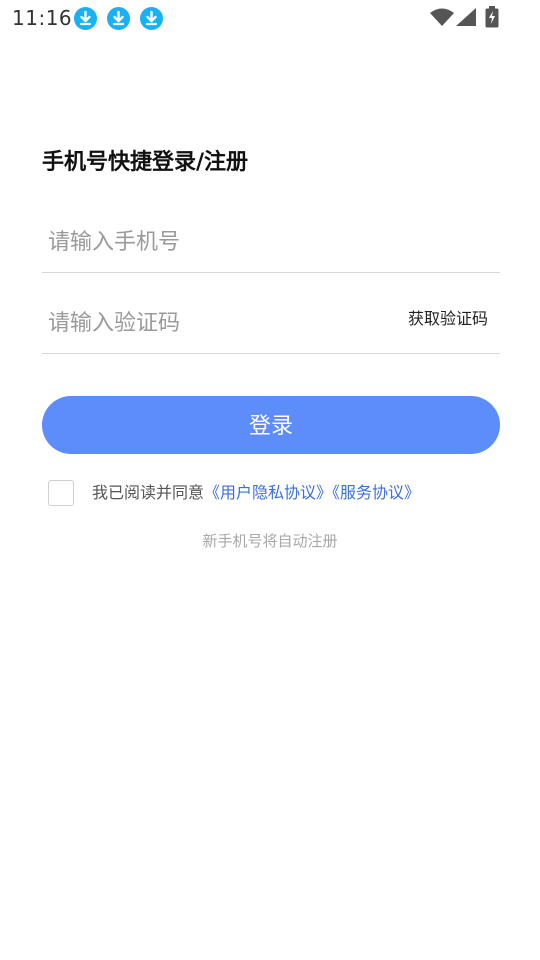 The height and width of the screenshot is (960, 540). What do you see at coordinates (213, 242) in the screenshot?
I see `phone-input` at bounding box center [213, 242].